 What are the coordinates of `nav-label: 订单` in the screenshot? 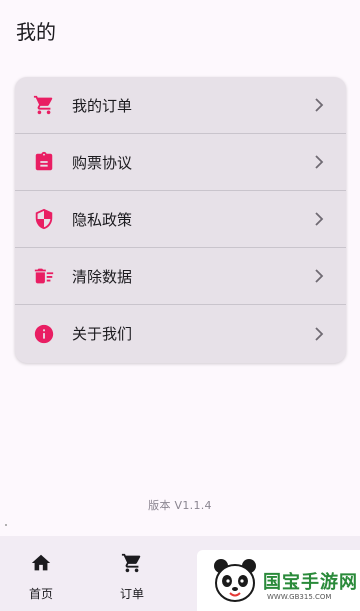 It's located at (131, 594).